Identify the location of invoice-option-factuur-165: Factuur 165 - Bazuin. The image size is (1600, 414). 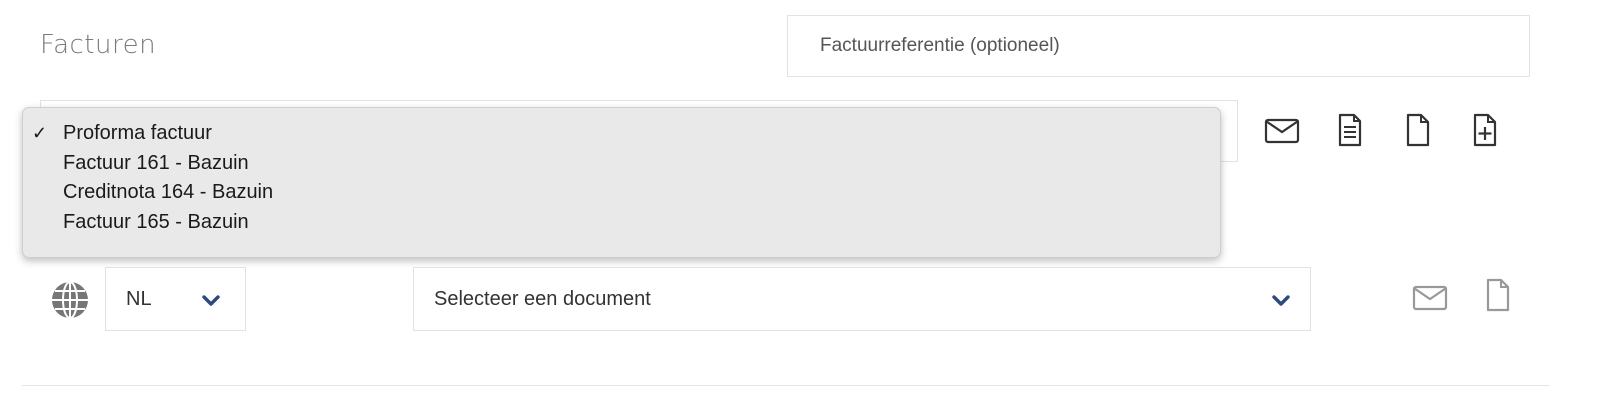
(621, 223).